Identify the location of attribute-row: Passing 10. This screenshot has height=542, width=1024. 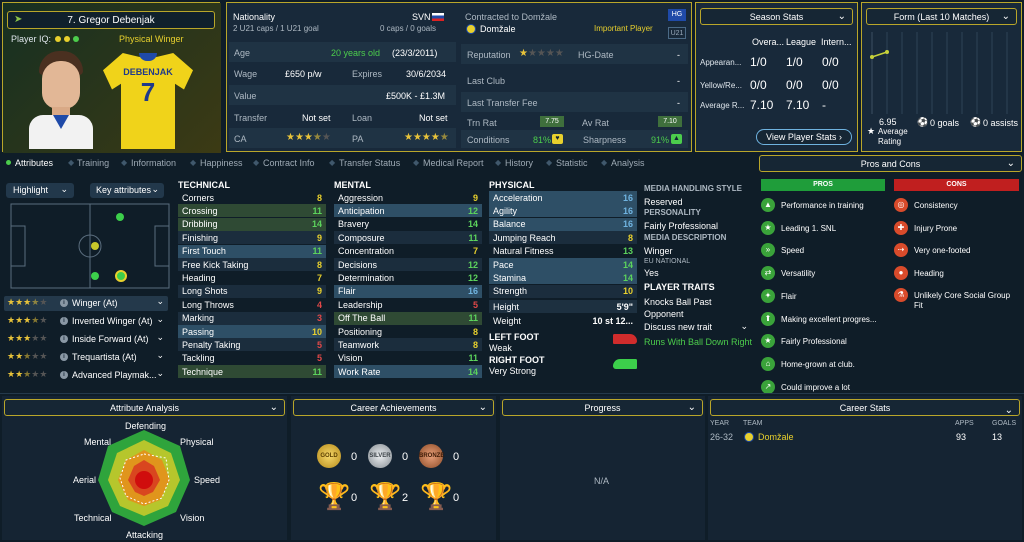
(252, 331).